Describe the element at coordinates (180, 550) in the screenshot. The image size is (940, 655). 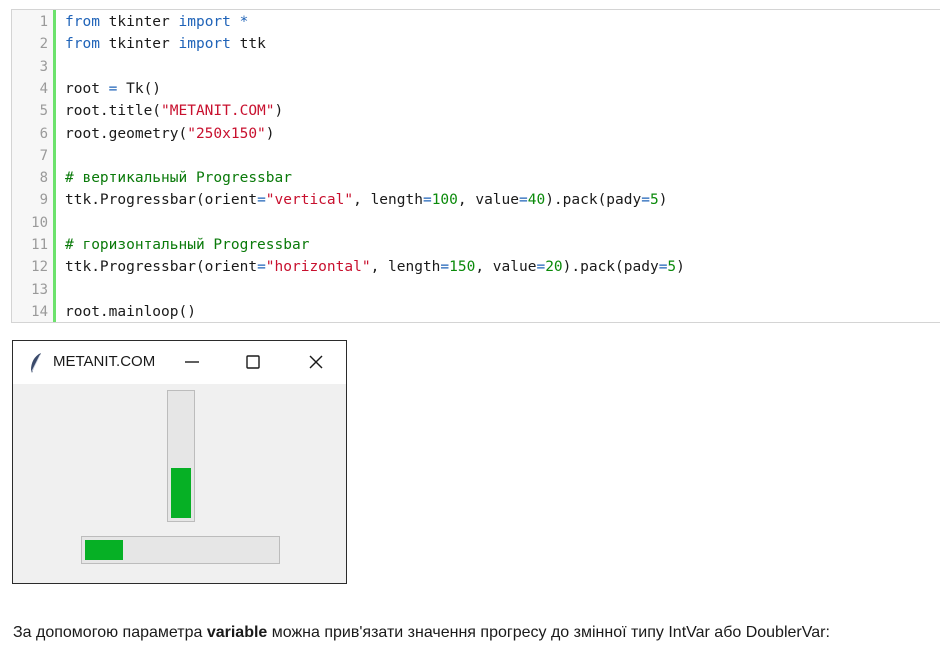
I see `horizontal-progressbar` at that location.